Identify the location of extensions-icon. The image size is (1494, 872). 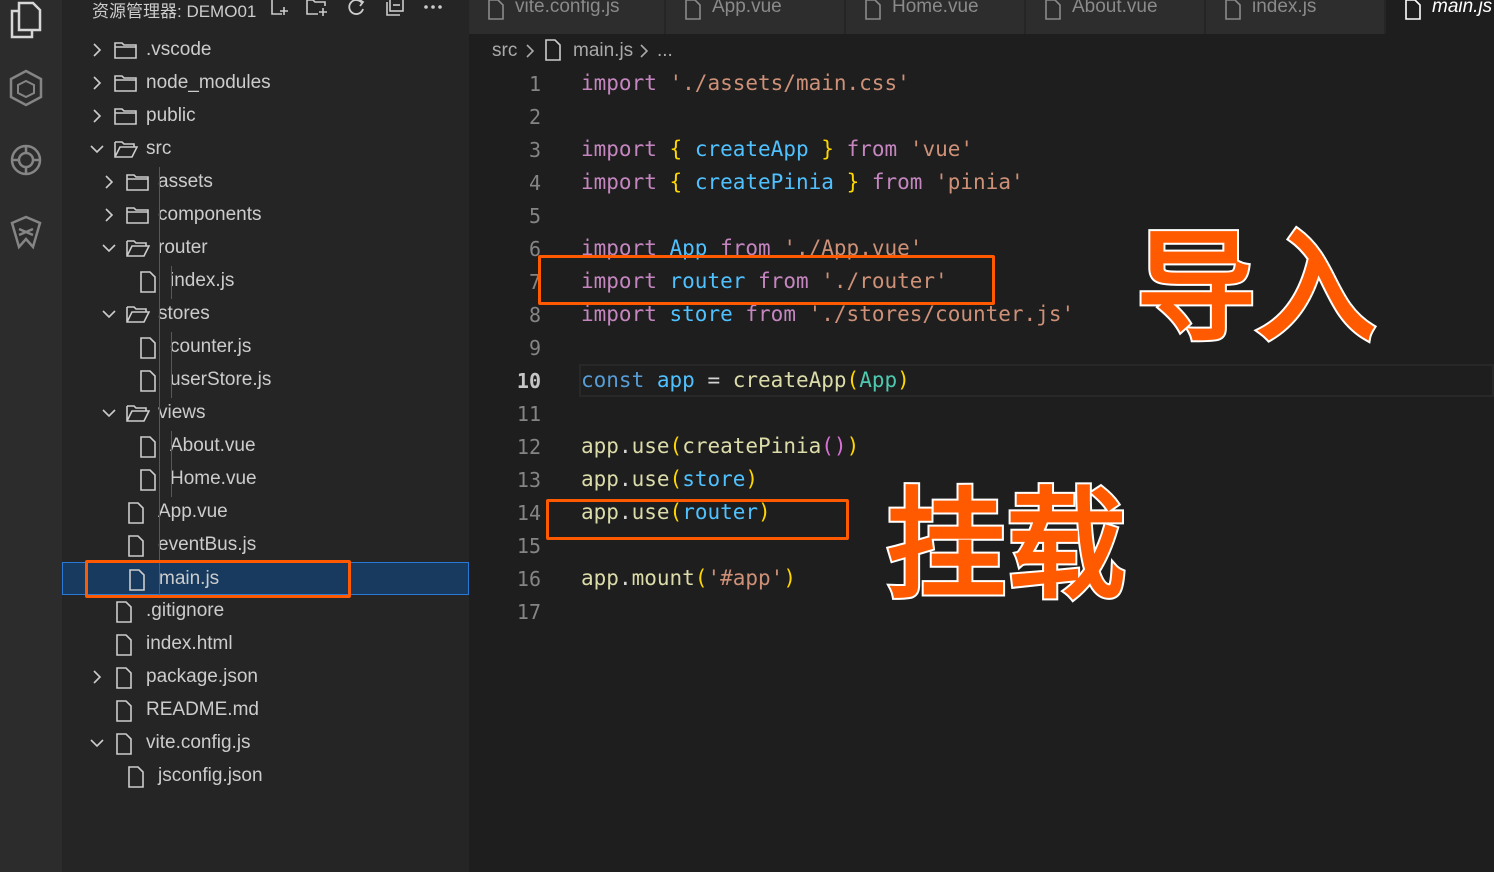
(26, 88).